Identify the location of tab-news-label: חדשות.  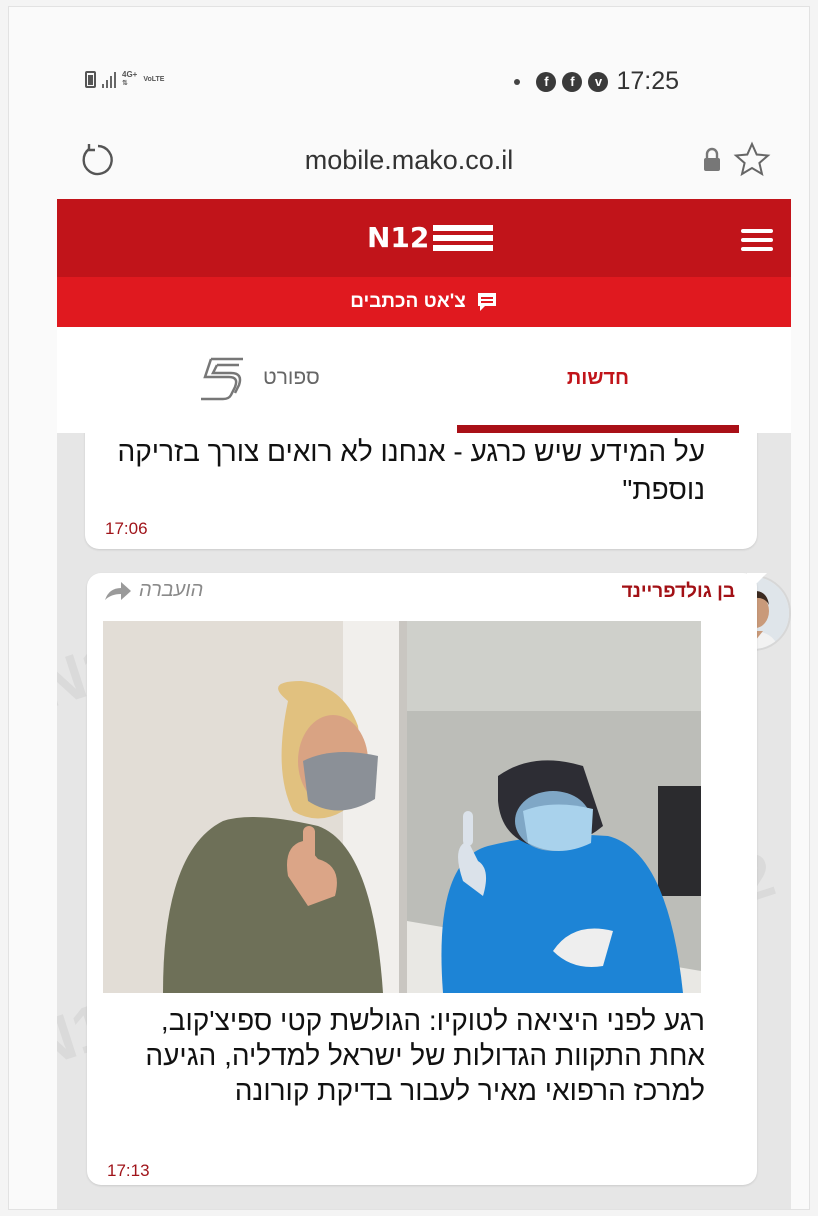
(598, 378).